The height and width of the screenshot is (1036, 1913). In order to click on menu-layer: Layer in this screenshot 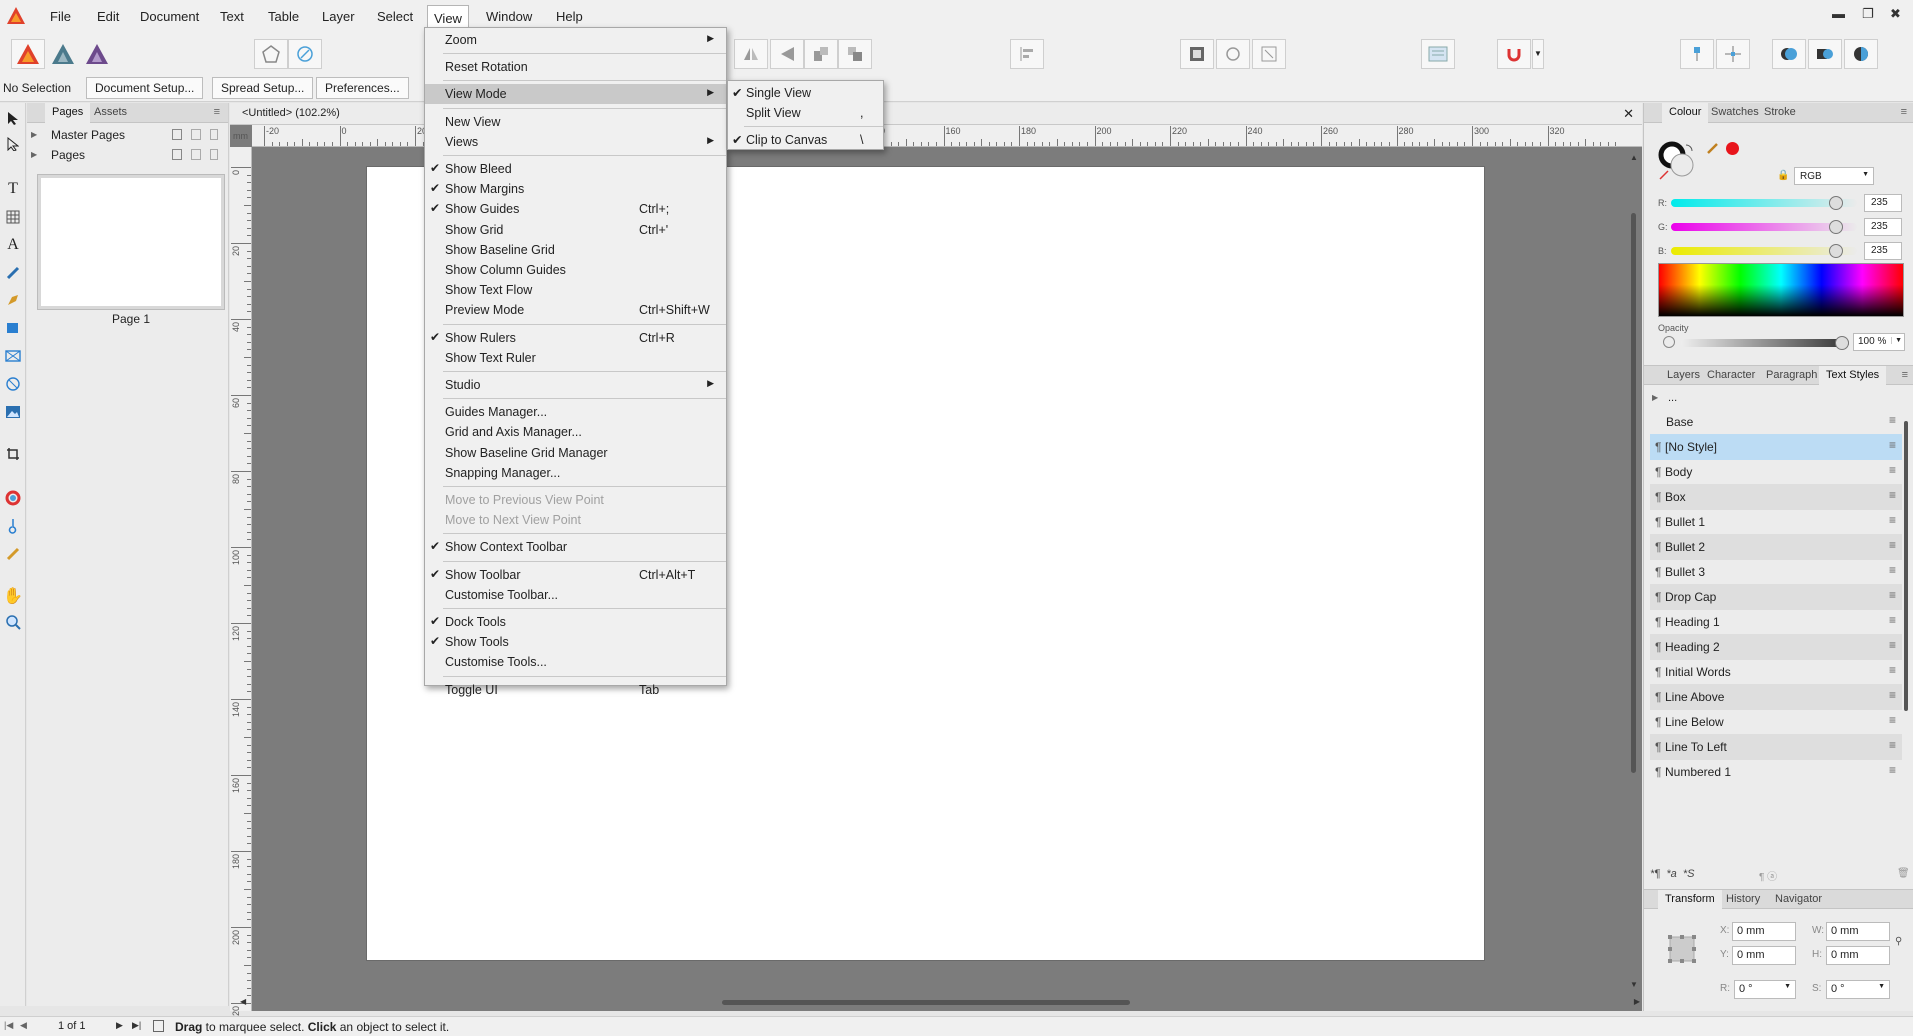, I will do `click(338, 16)`.